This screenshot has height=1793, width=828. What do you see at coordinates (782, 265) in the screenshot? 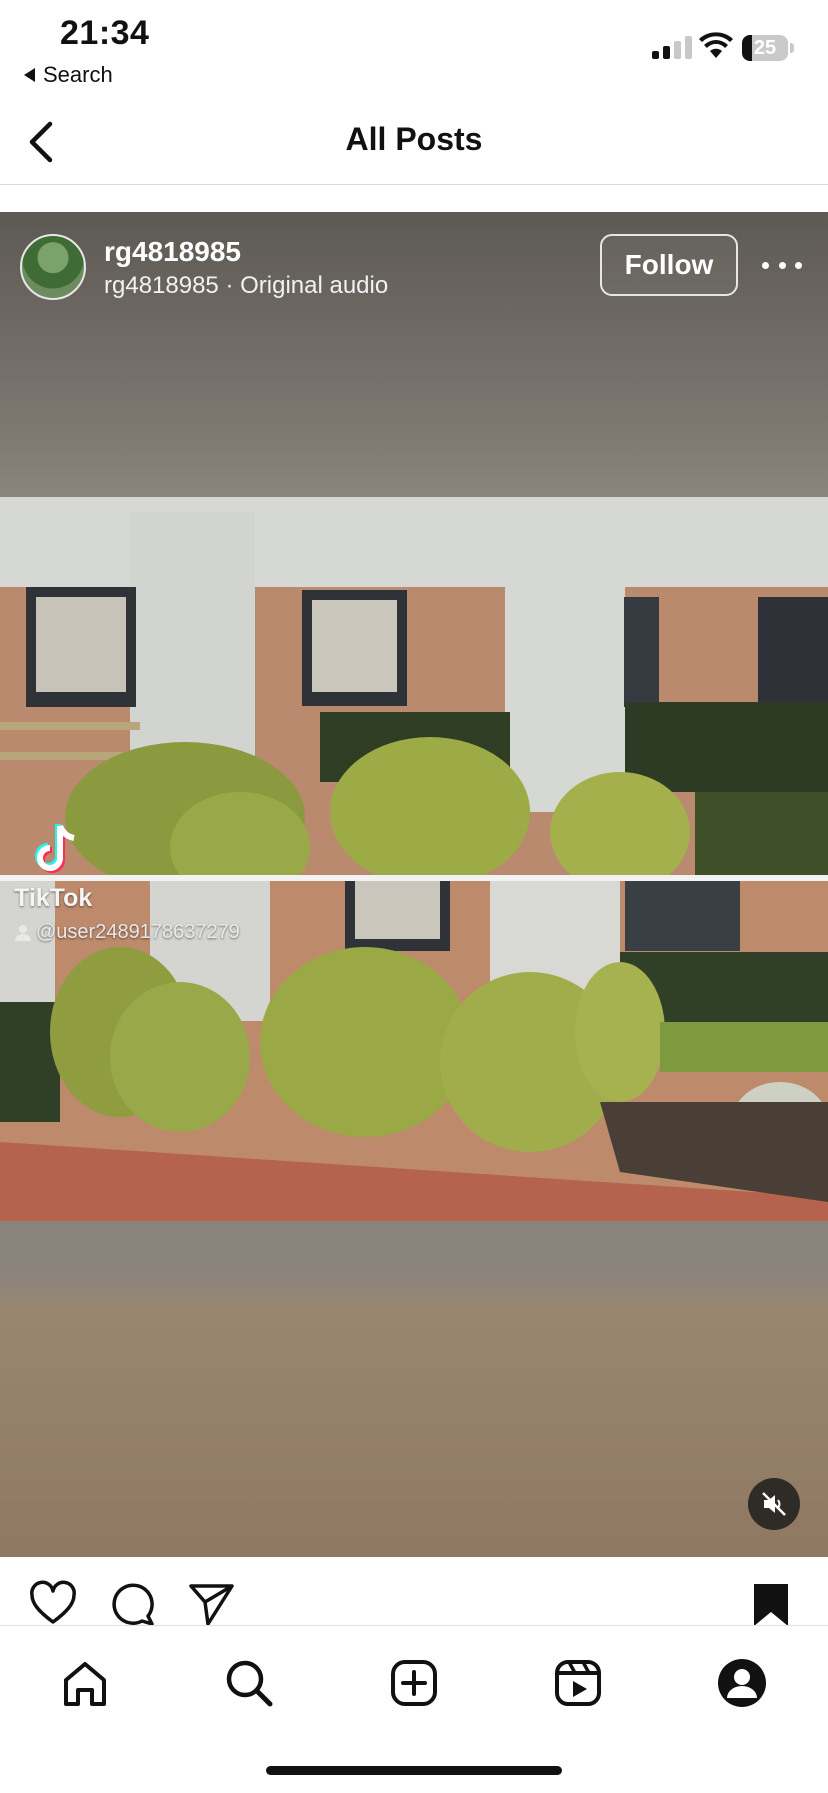
I see `more-horizontal-icon` at bounding box center [782, 265].